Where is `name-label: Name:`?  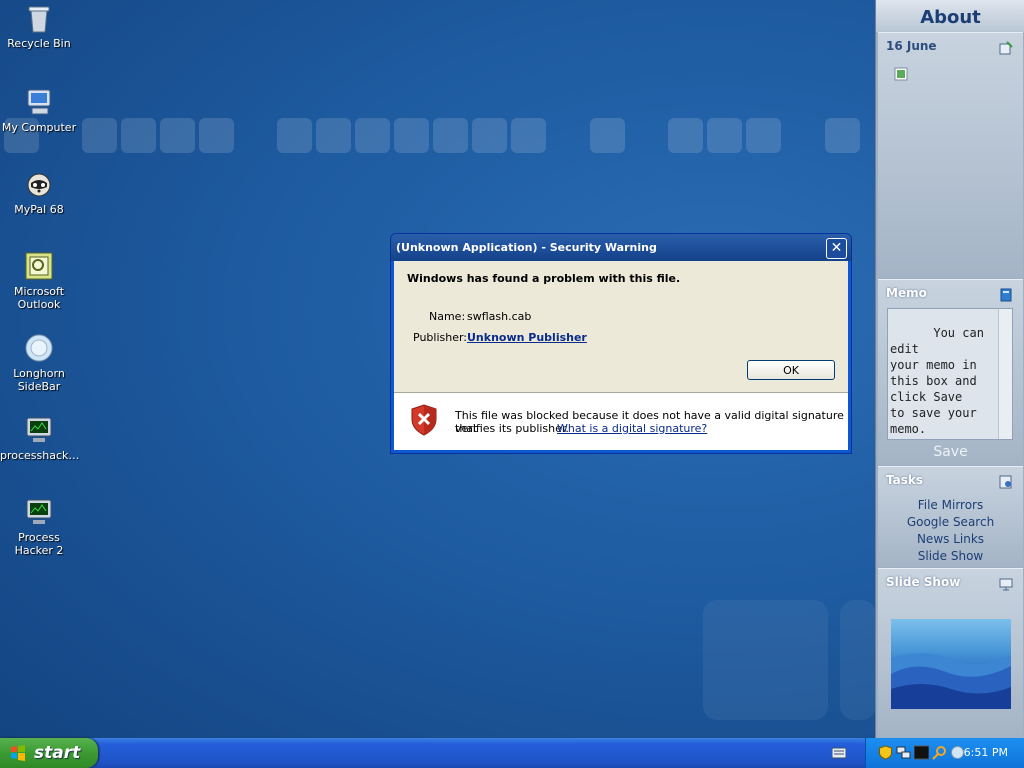
name-label: Name: is located at coordinates (447, 316).